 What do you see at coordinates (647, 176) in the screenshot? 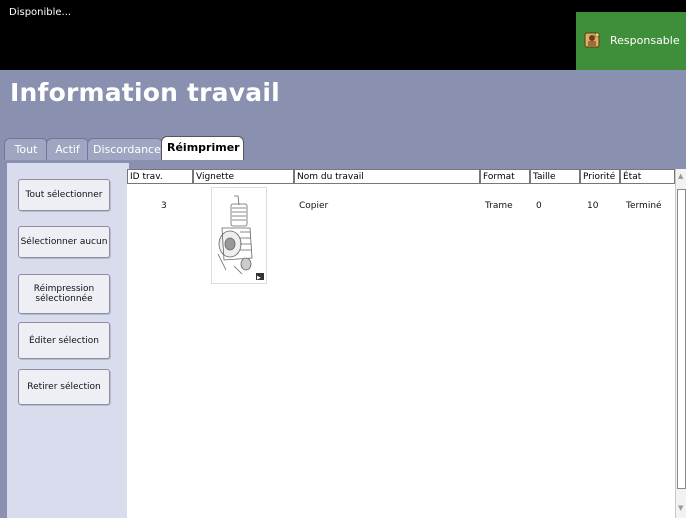
I see `column-header-state: État` at bounding box center [647, 176].